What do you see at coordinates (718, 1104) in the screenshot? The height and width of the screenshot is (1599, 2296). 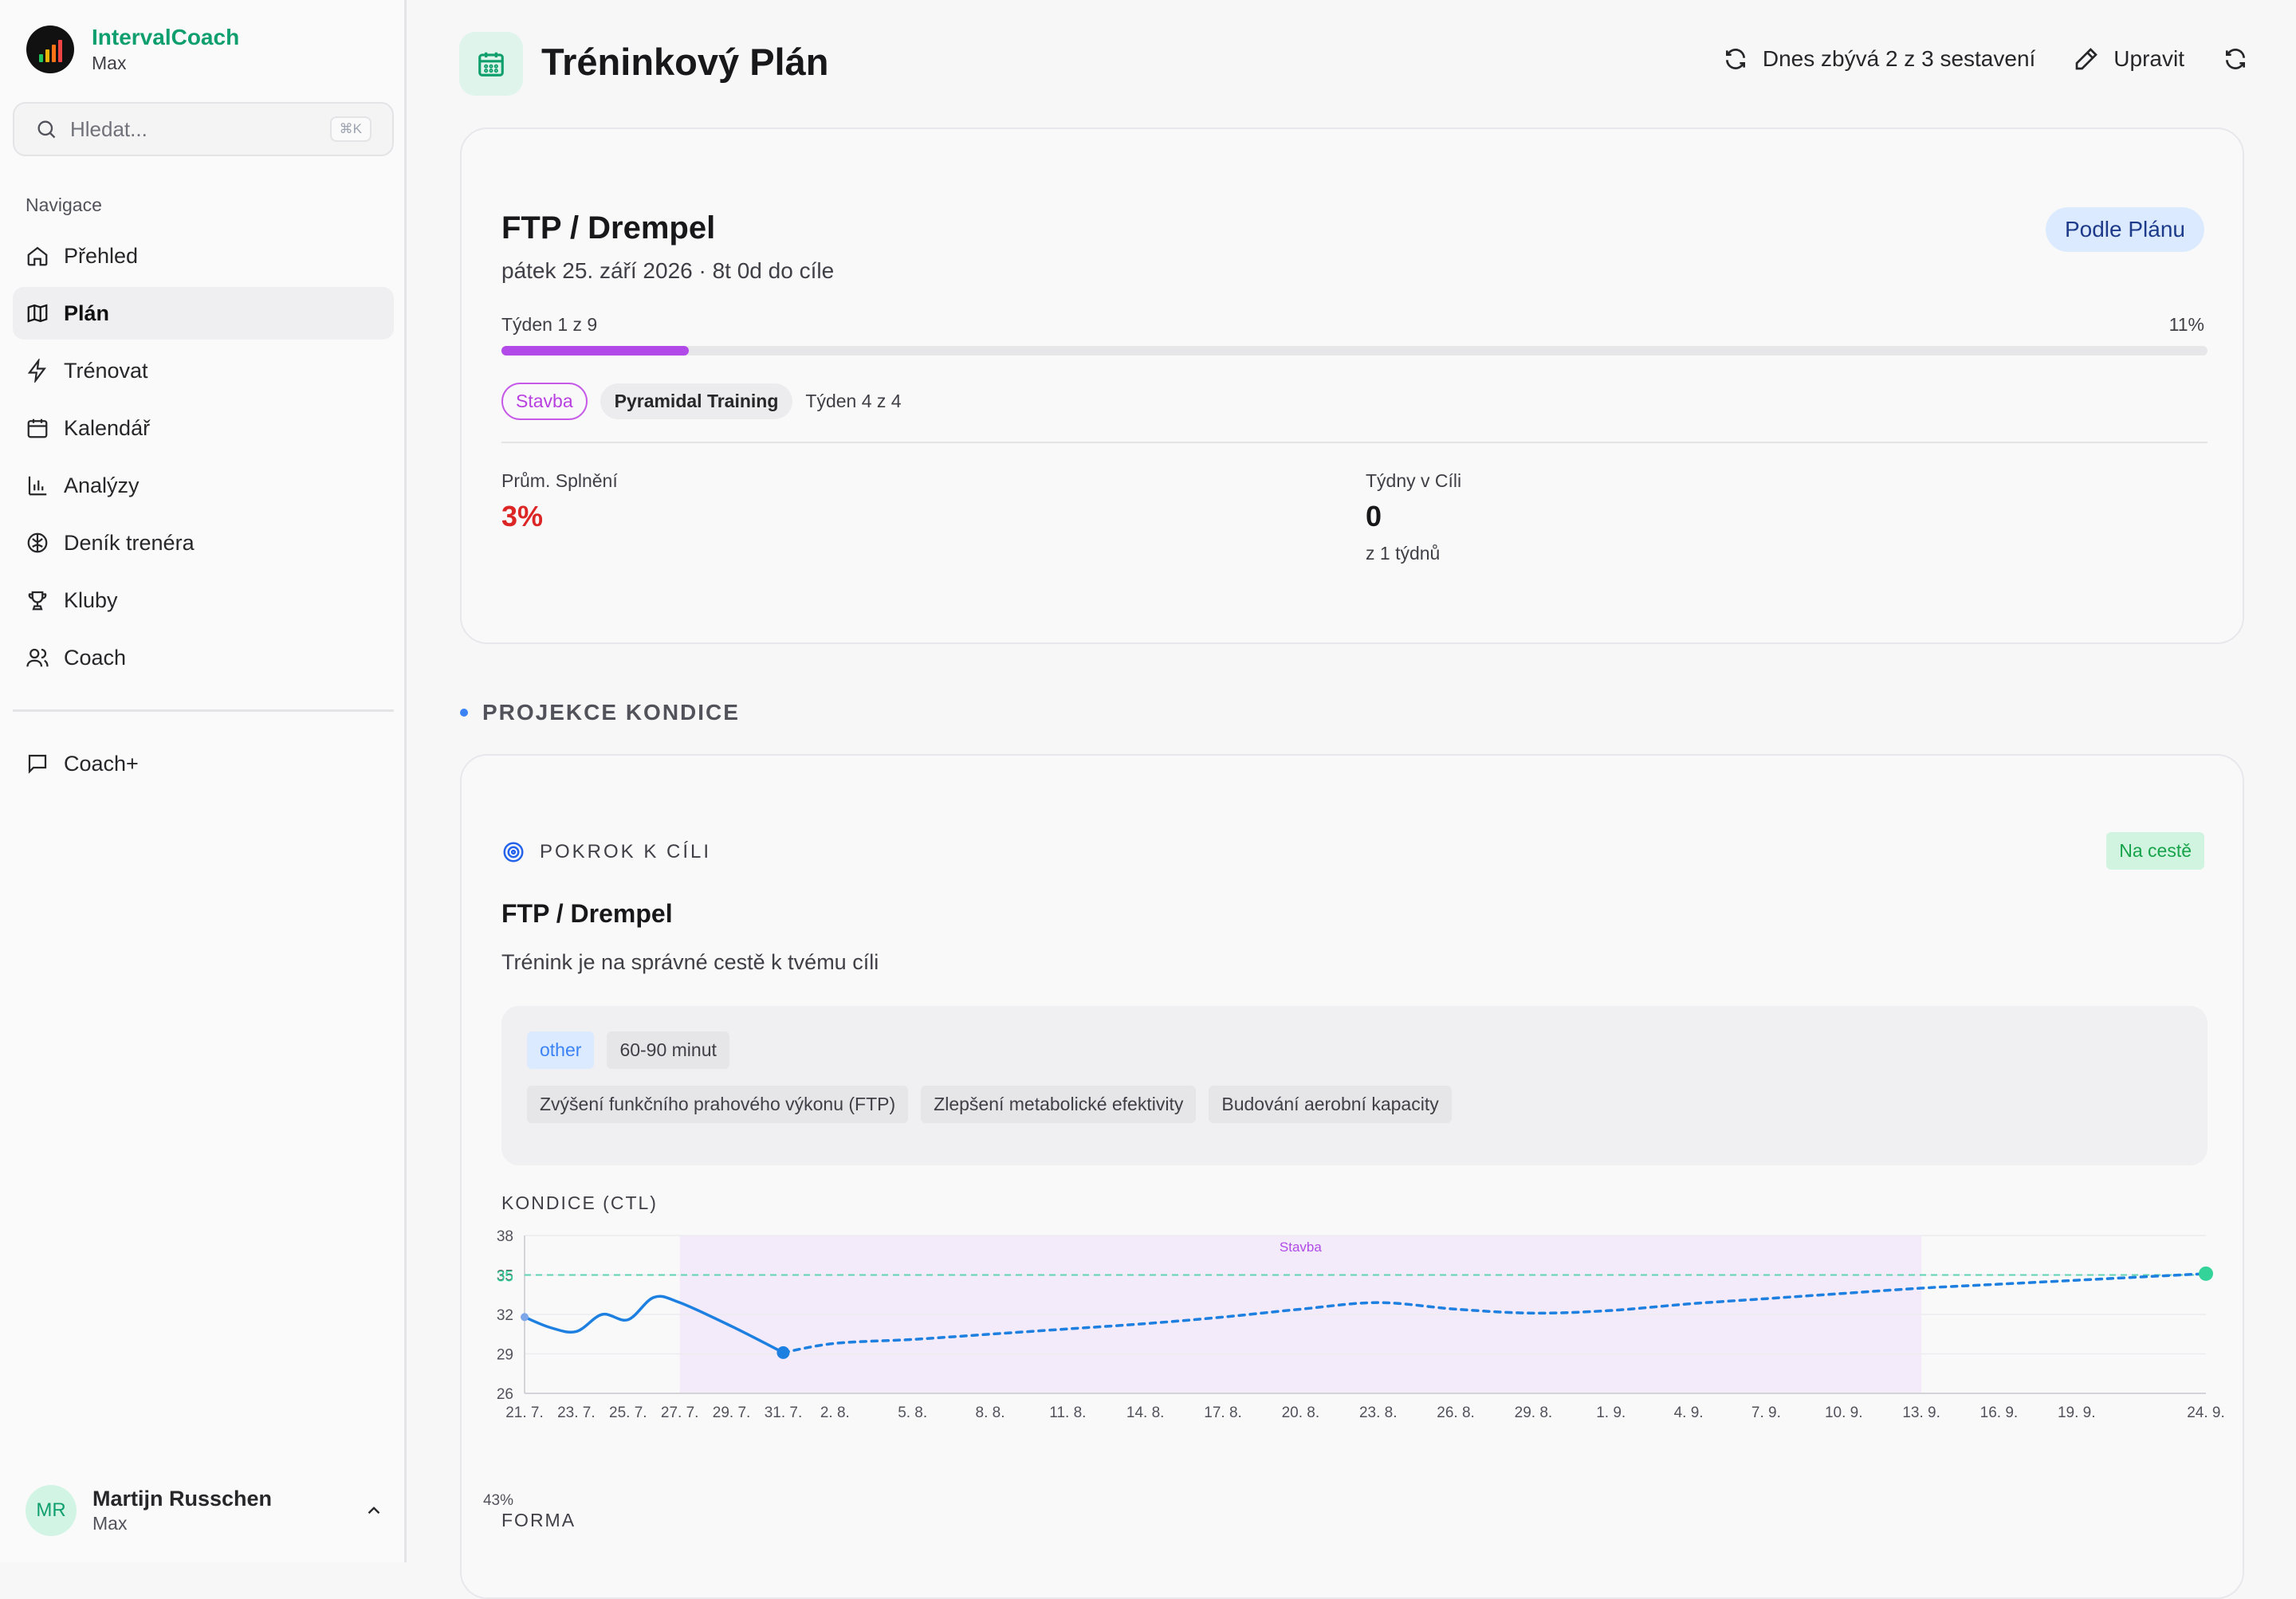 I see `tag: Zvýšení funkčního prahového výkonu (FTP)` at bounding box center [718, 1104].